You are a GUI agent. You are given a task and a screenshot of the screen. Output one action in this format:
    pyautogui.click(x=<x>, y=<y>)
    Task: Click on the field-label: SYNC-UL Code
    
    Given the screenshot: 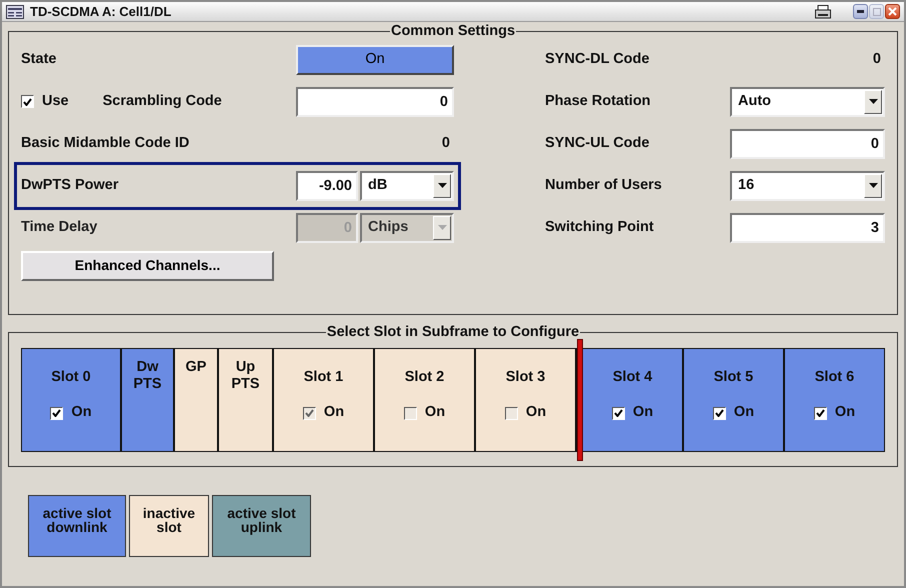 What is the action you would take?
    pyautogui.click(x=597, y=143)
    